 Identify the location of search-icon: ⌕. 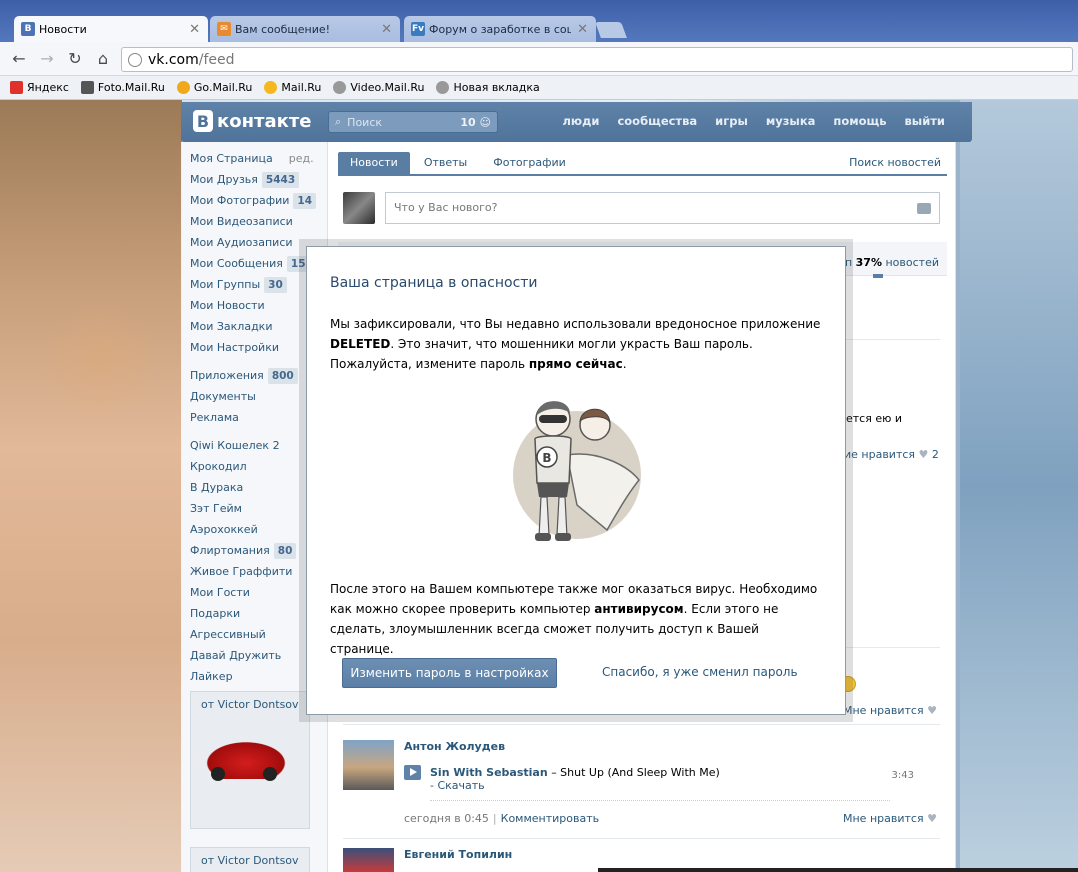
(338, 121).